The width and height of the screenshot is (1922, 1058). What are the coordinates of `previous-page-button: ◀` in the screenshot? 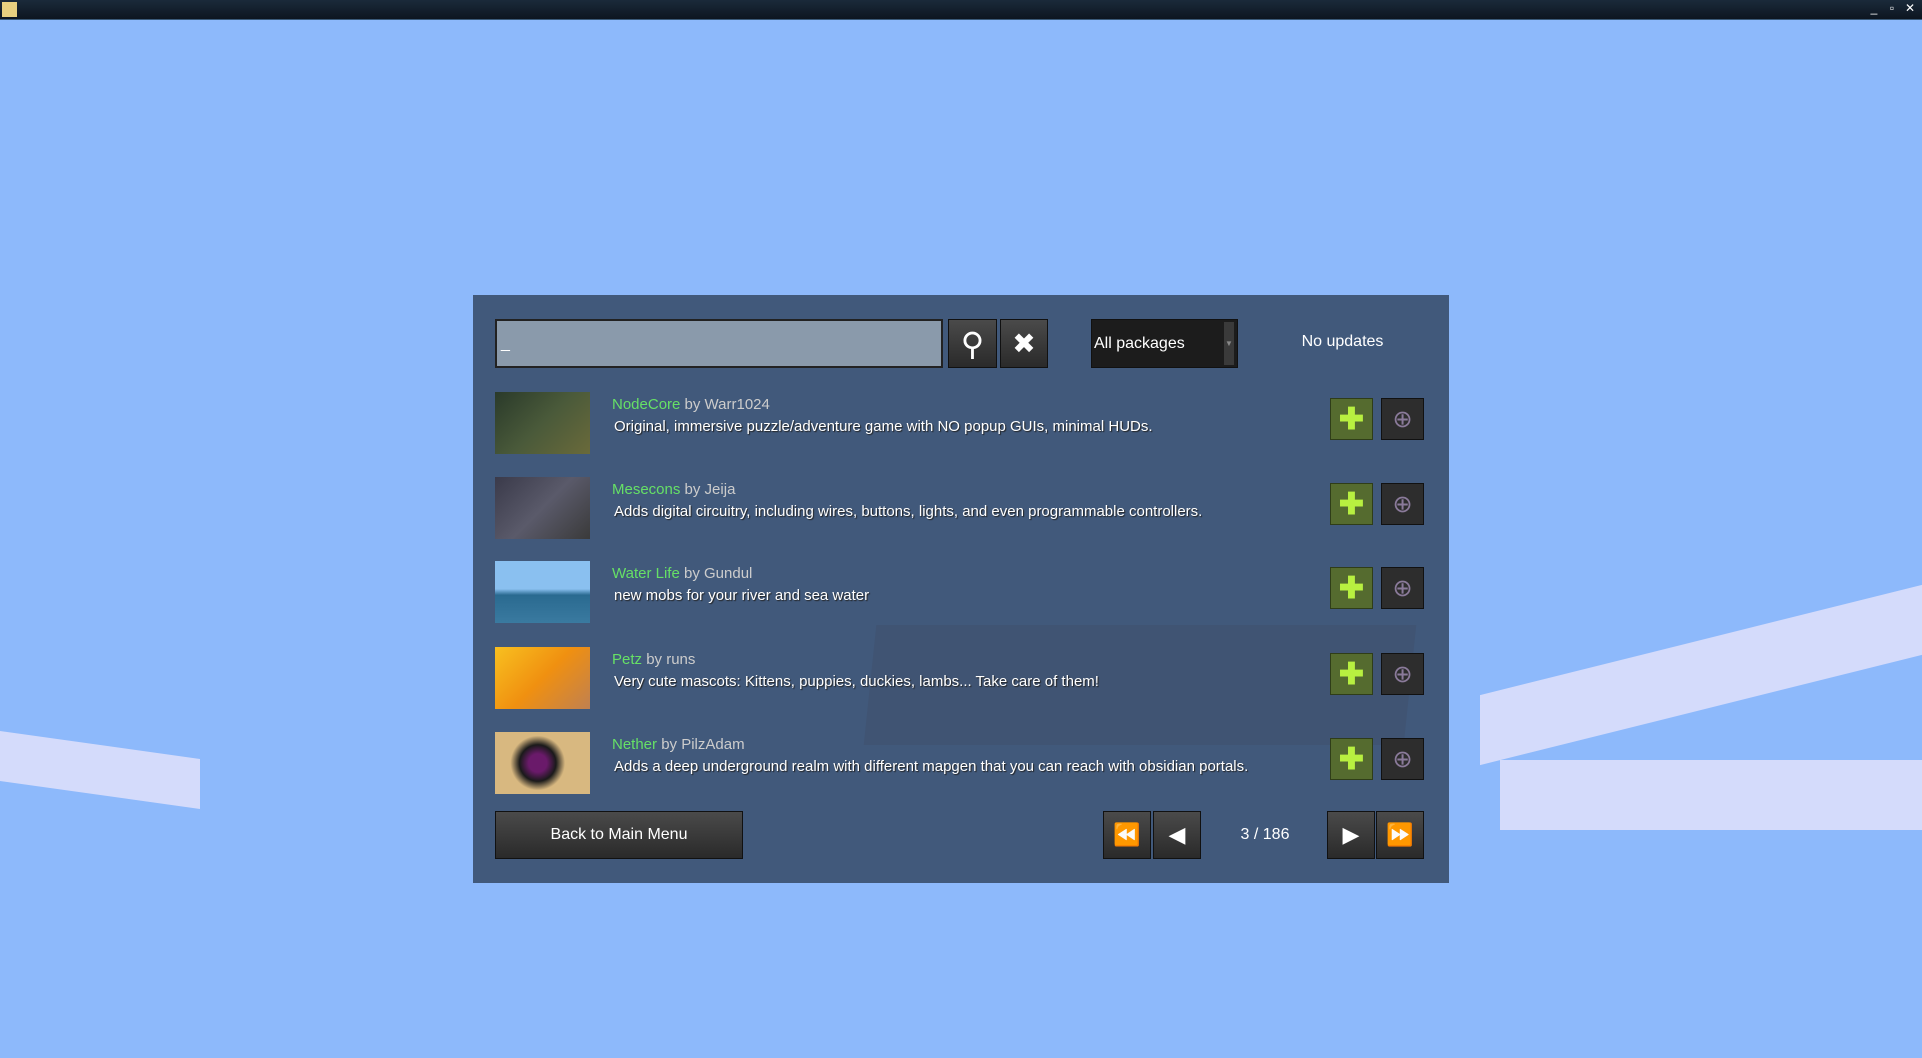 It's located at (1177, 835).